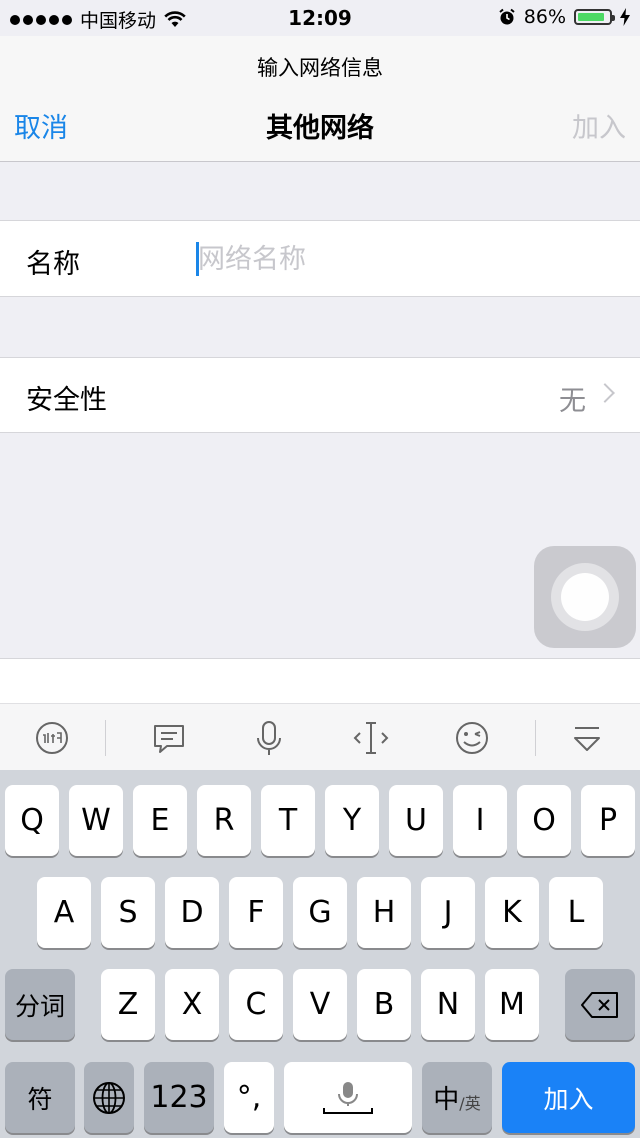  What do you see at coordinates (446, 1100) in the screenshot?
I see `language-main: 中` at bounding box center [446, 1100].